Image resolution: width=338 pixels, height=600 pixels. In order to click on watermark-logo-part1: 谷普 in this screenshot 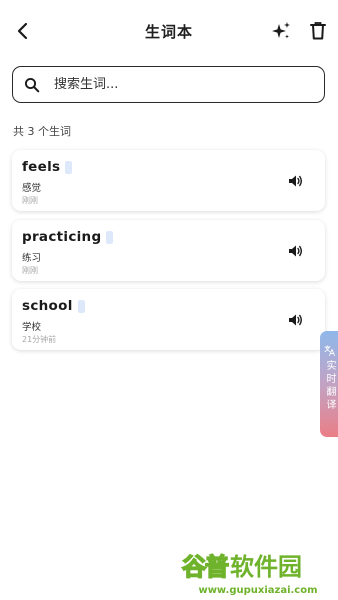, I will do `click(205, 567)`.